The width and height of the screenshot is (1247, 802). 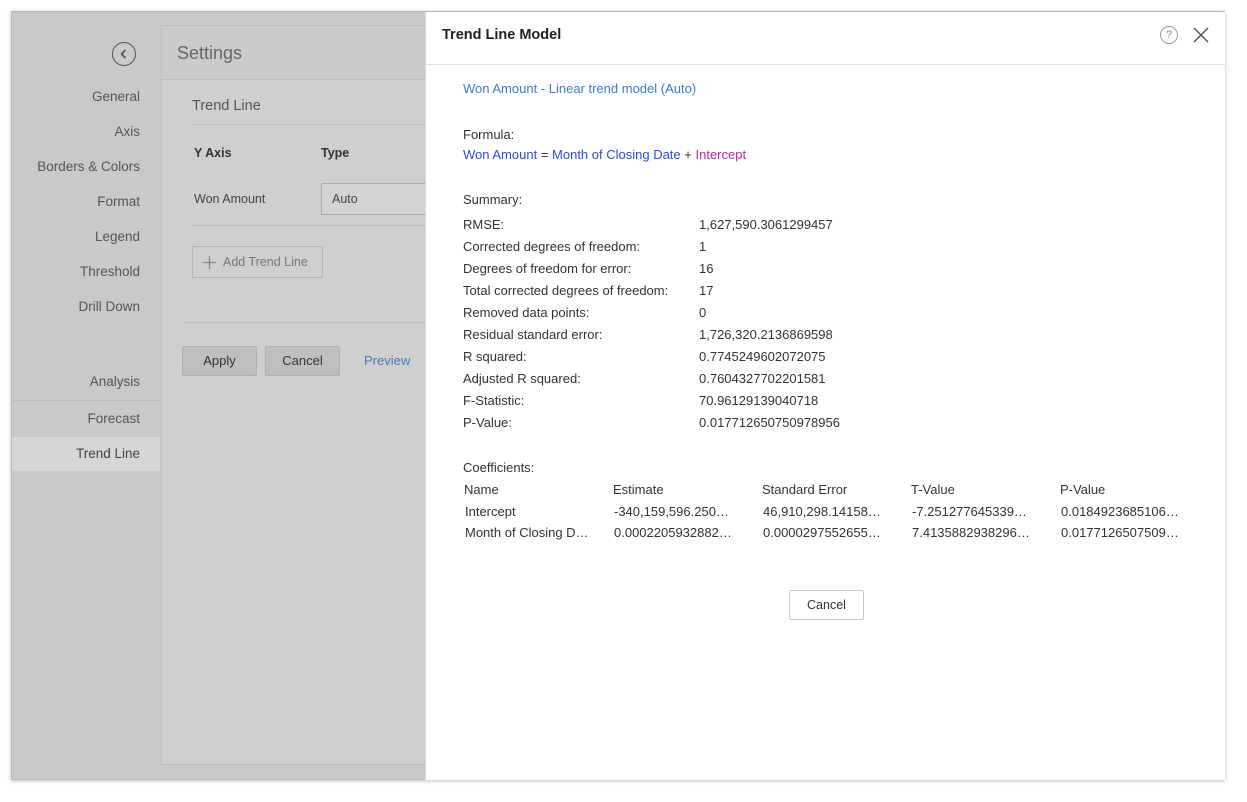 What do you see at coordinates (552, 246) in the screenshot?
I see `summary-key: Corrected degrees of freedom:` at bounding box center [552, 246].